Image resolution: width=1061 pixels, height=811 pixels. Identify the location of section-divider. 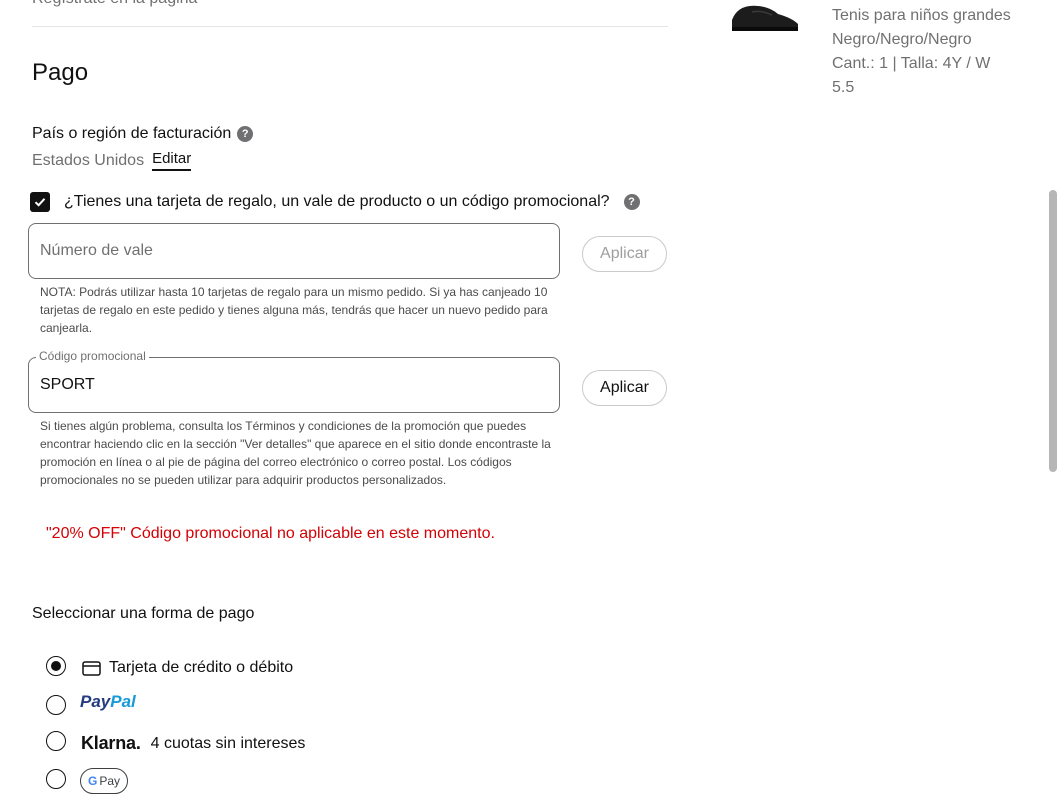
(350, 26).